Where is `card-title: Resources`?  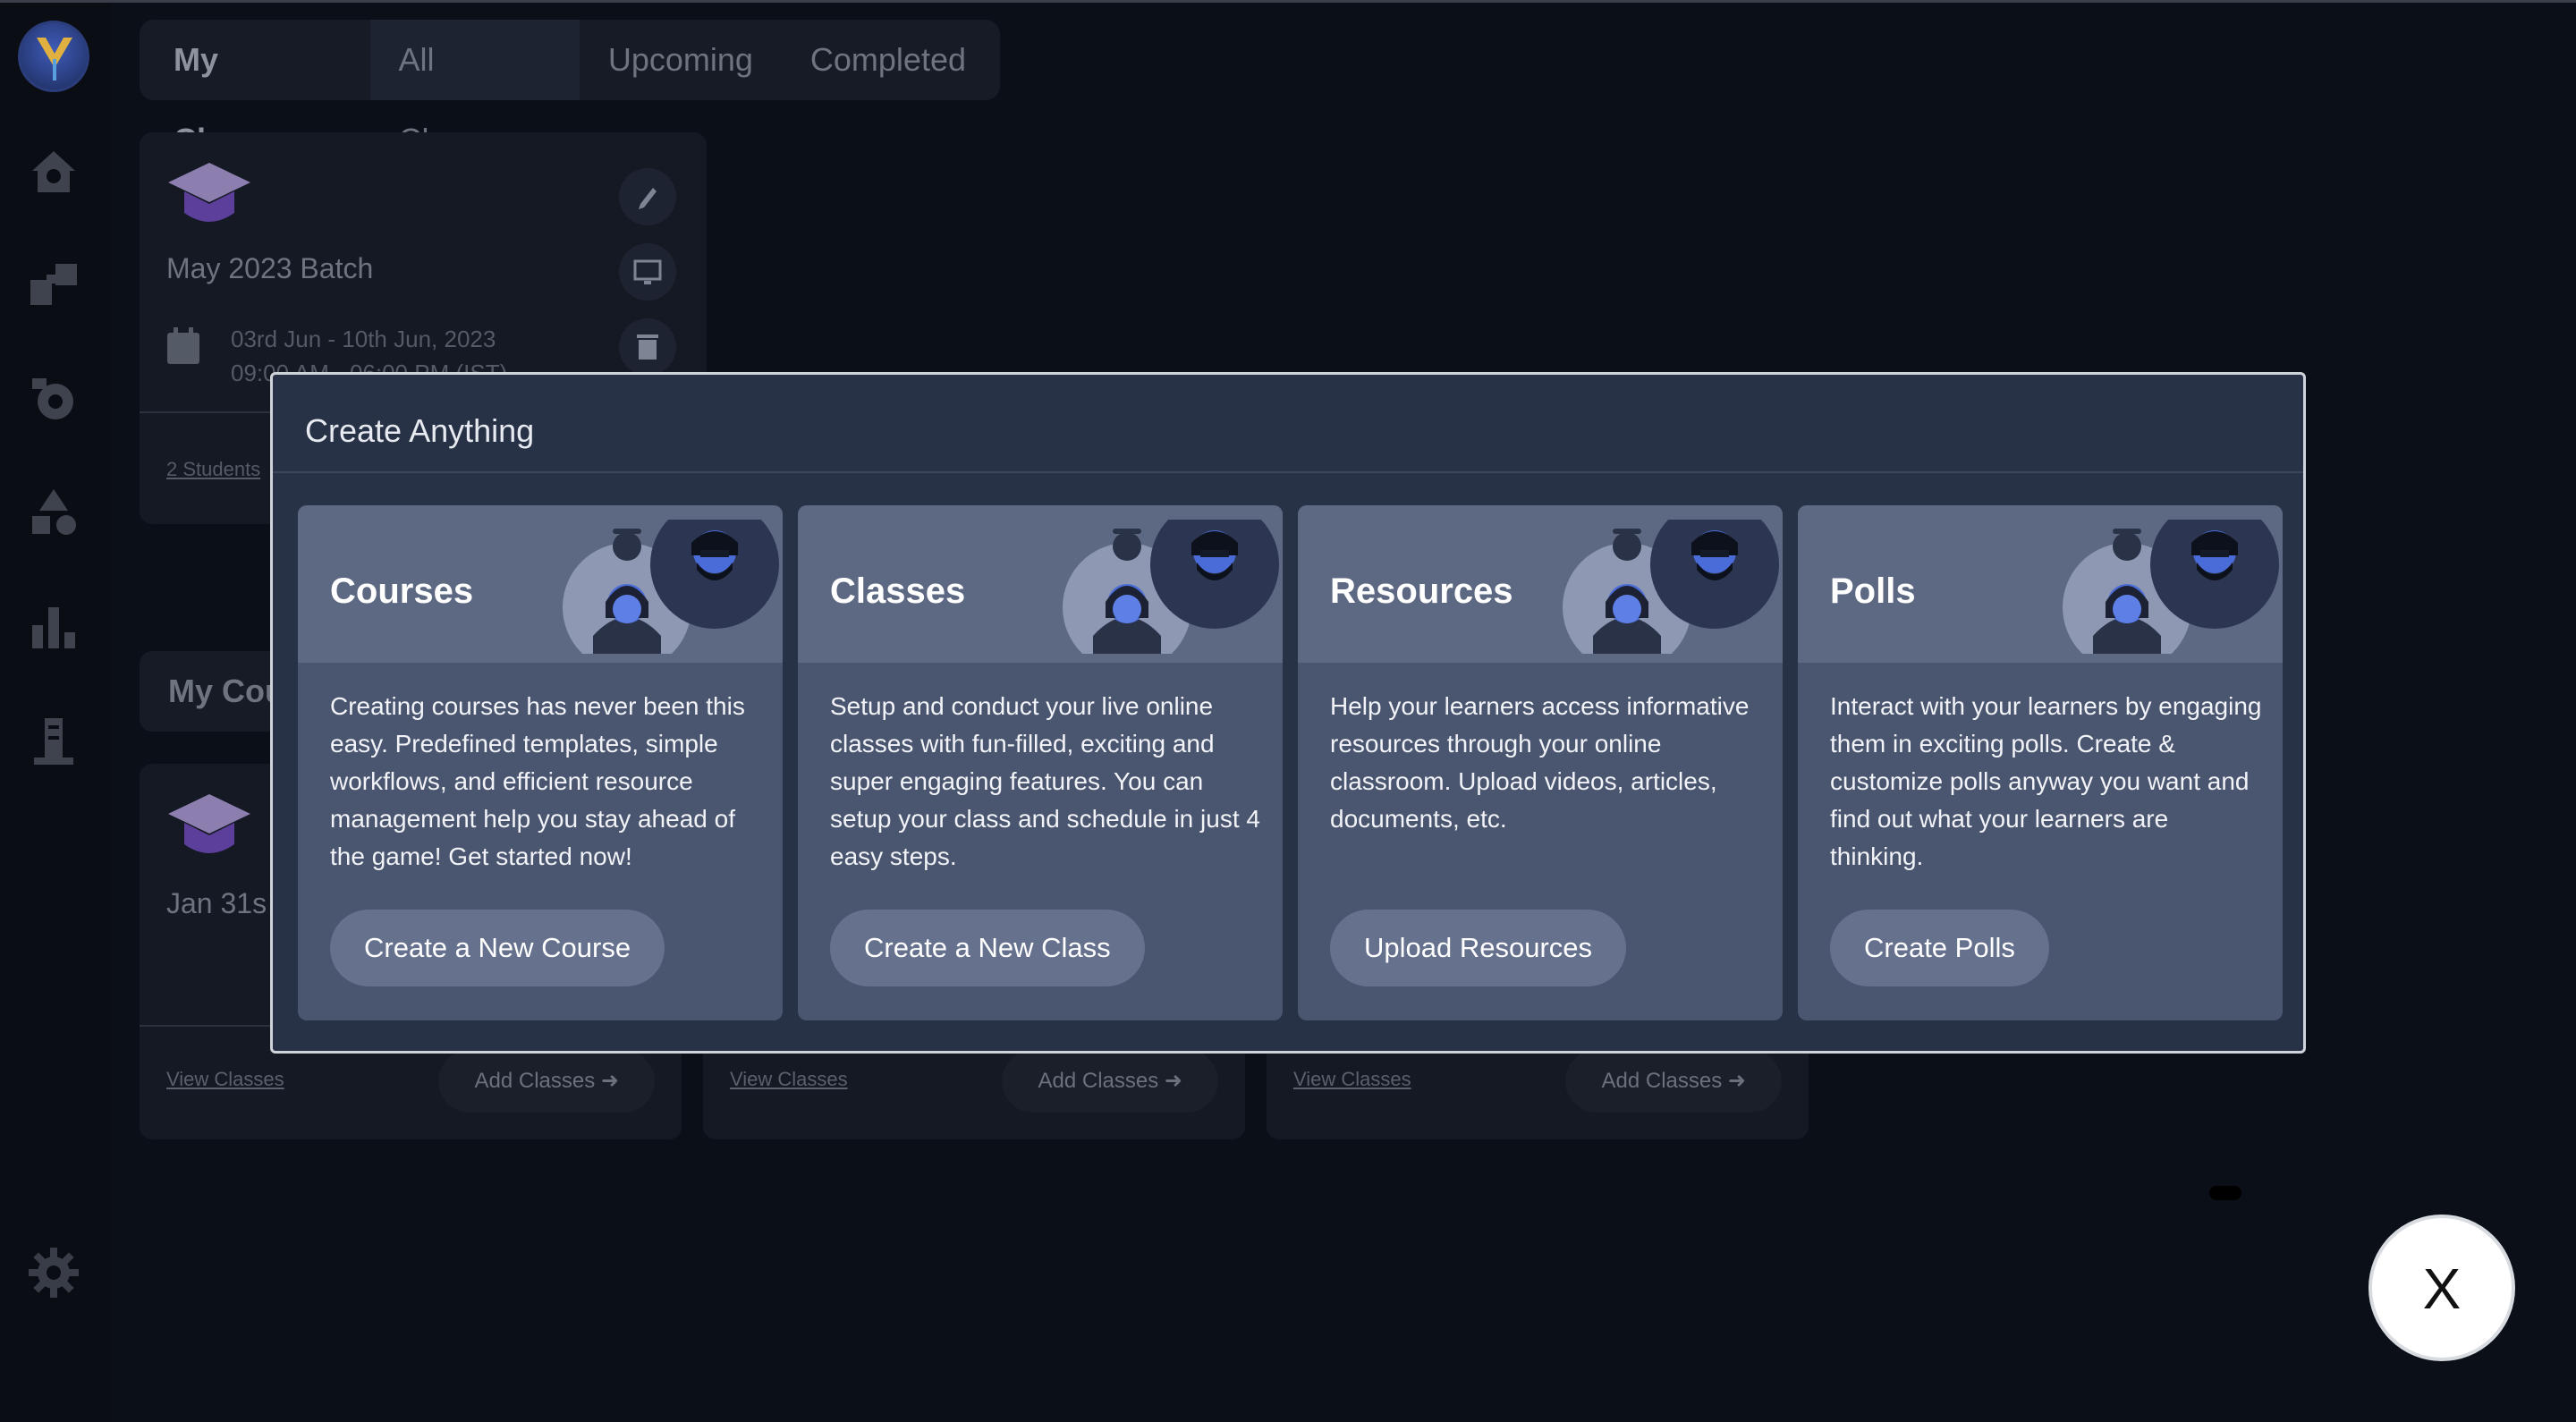
card-title: Resources is located at coordinates (1421, 591).